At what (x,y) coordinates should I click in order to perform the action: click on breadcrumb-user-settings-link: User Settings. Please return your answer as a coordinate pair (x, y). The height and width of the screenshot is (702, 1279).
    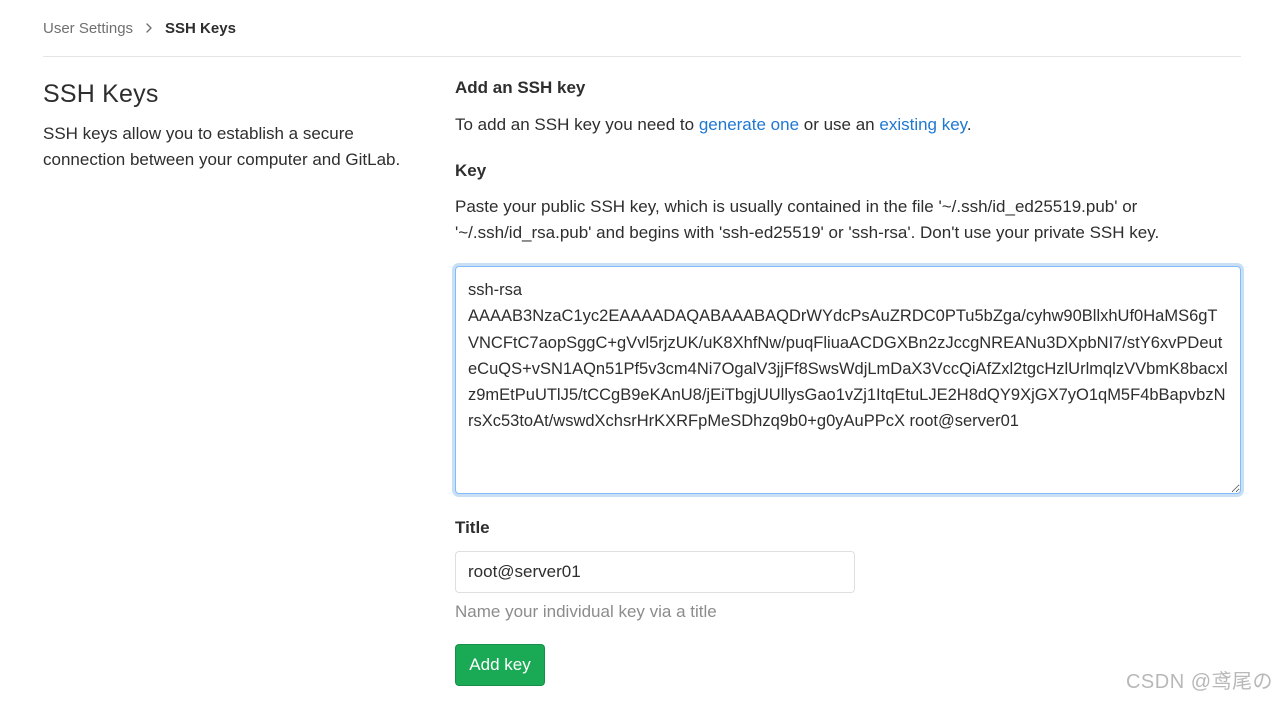
    Looking at the image, I should click on (88, 28).